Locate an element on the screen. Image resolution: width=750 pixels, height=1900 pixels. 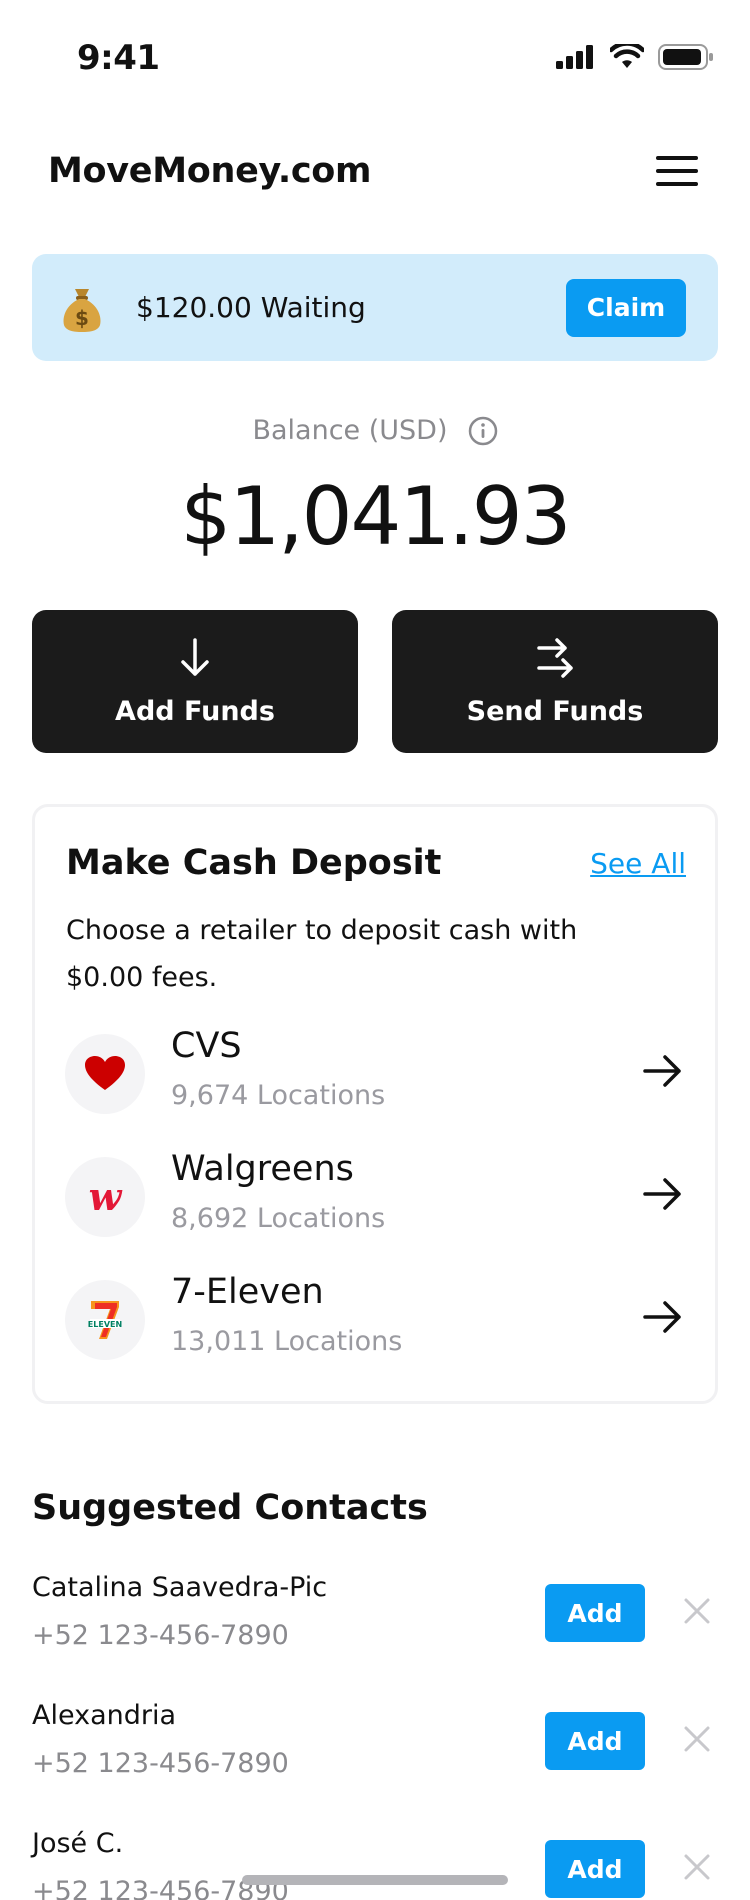
walgreens-w-logo: w is located at coordinates (105, 1197).